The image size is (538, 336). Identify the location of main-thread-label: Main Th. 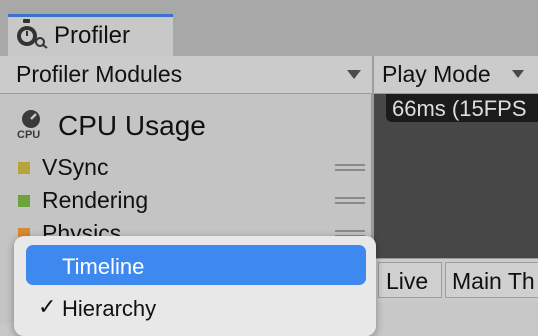
(493, 281).